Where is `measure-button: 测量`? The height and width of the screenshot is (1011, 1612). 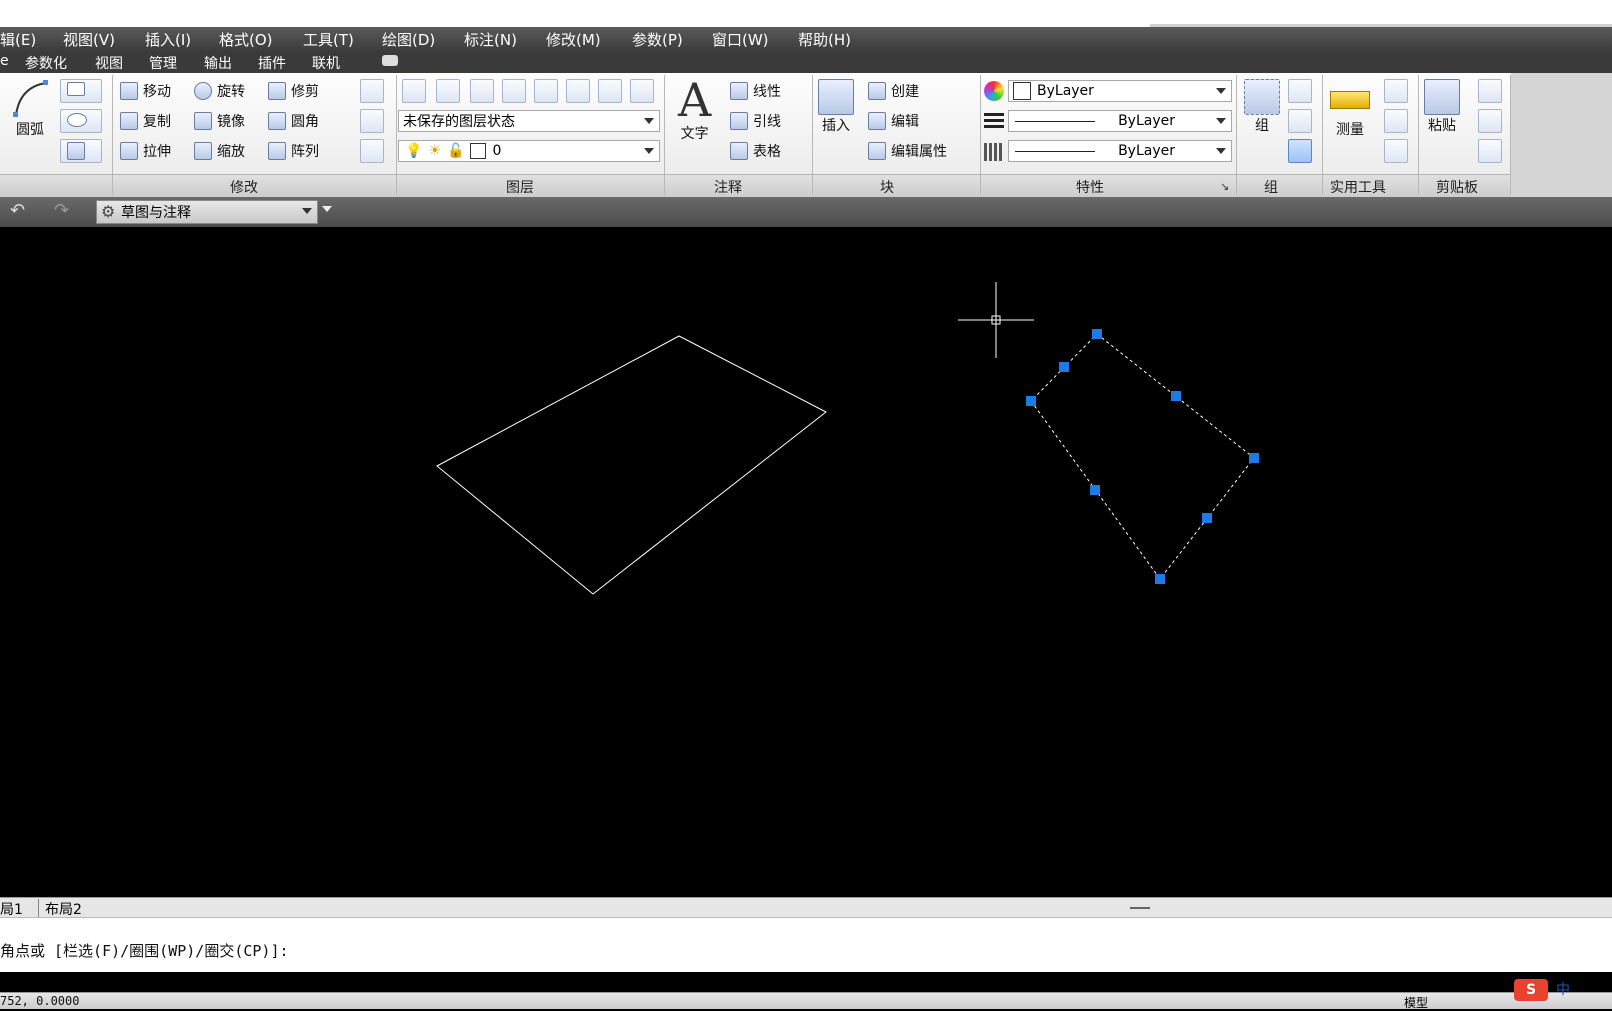 measure-button: 测量 is located at coordinates (1350, 111).